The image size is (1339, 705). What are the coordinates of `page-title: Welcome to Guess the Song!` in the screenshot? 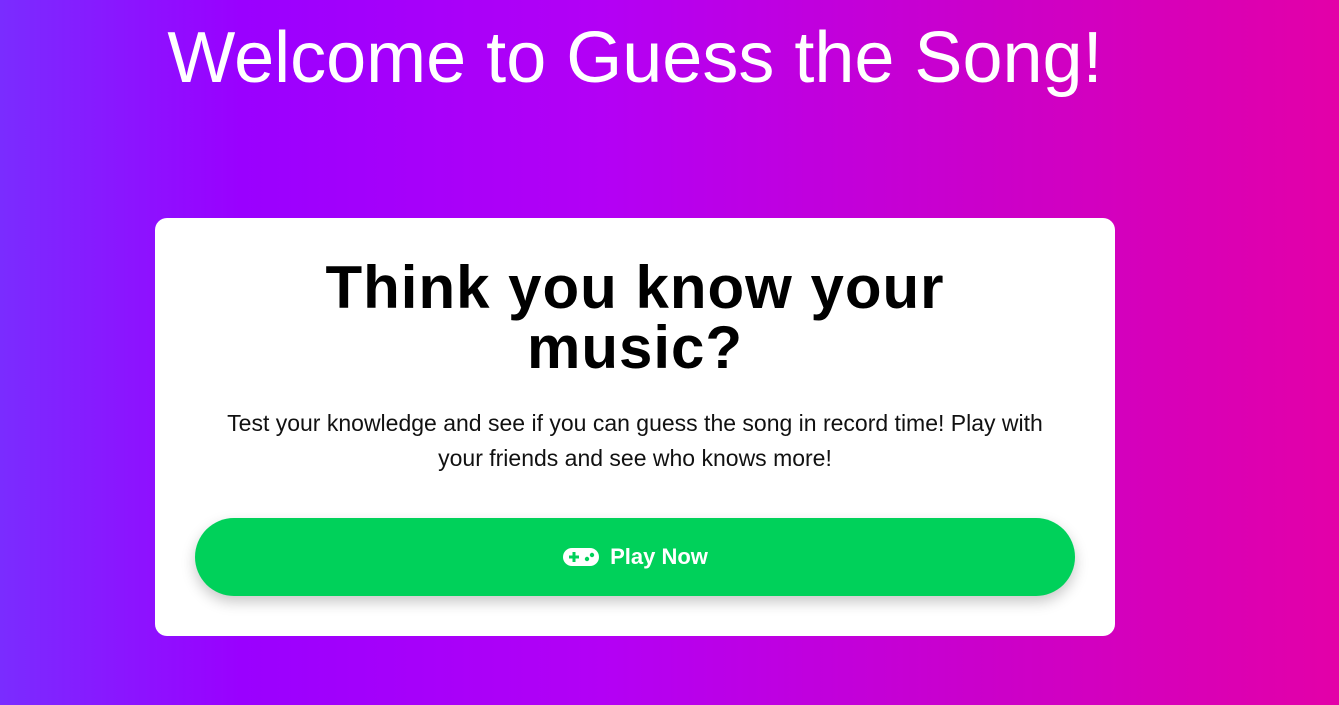 It's located at (635, 58).